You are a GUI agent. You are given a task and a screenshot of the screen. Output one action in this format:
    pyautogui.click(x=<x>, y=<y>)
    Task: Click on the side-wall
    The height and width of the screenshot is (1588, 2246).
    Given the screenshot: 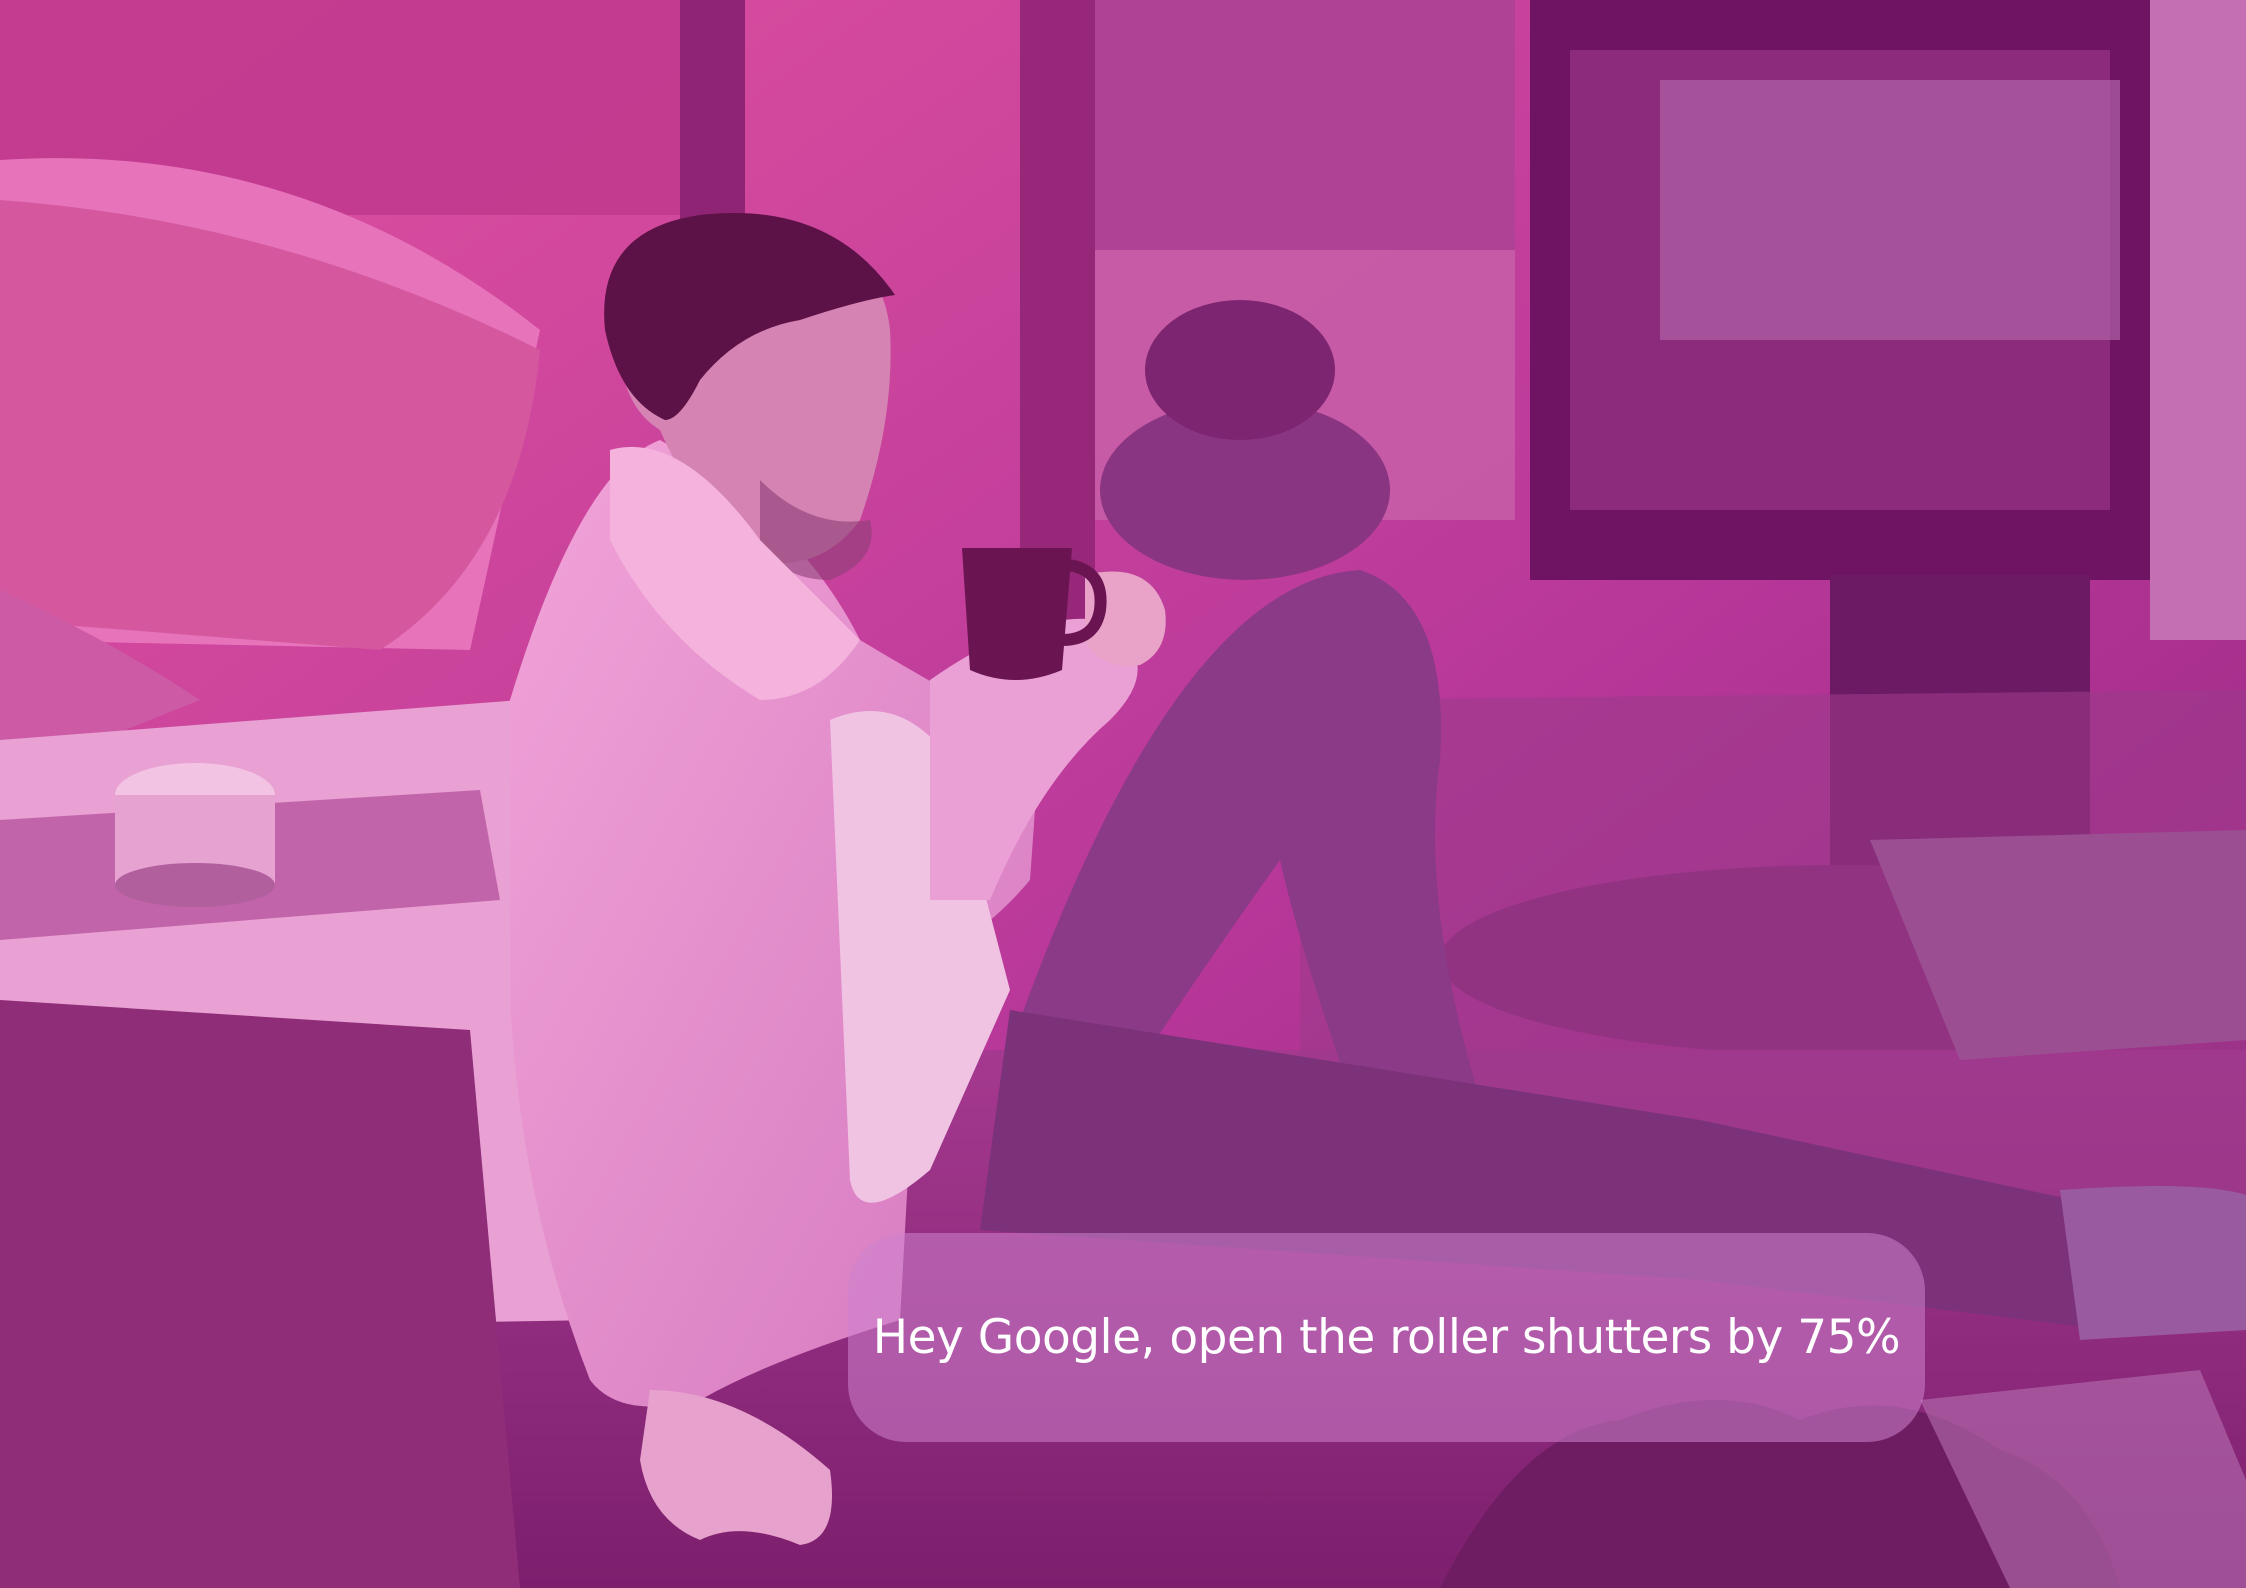 What is the action you would take?
    pyautogui.click(x=2198, y=320)
    